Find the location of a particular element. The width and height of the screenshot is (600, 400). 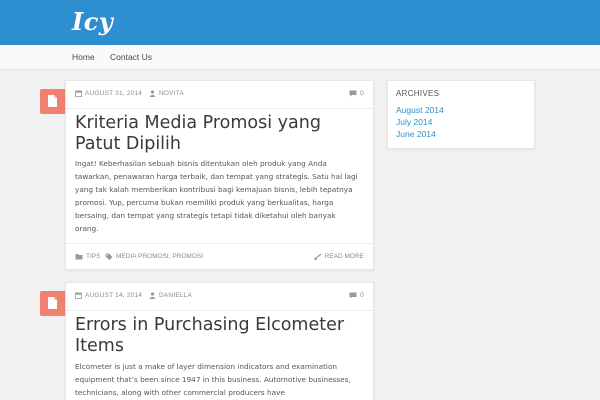

widget-title: ARCHIVES is located at coordinates (418, 93).